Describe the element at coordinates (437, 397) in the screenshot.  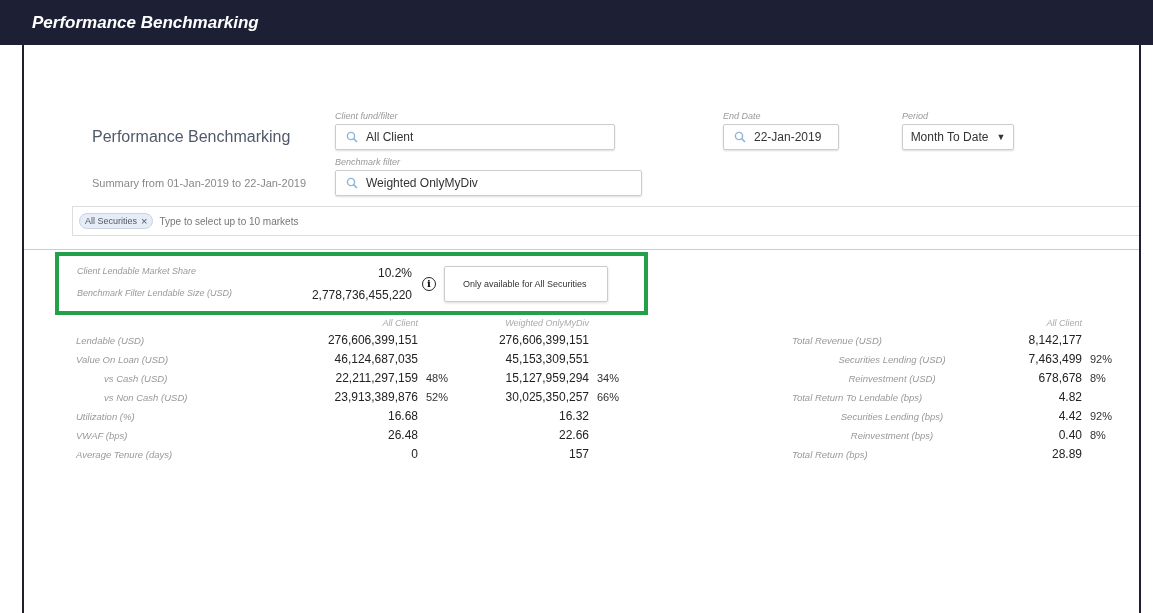
I see `percent-cell-text: 52%` at that location.